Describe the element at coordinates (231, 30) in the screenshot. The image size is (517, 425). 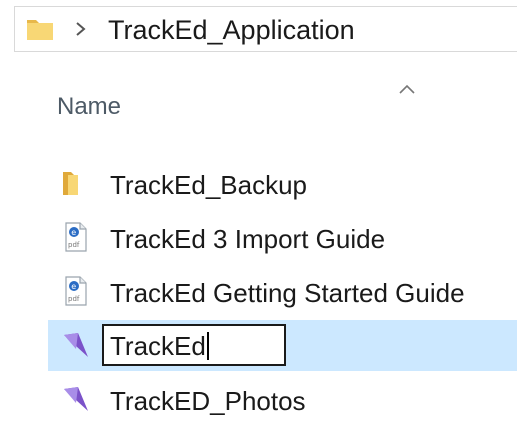
I see `address-path: TrackEd_Application` at that location.